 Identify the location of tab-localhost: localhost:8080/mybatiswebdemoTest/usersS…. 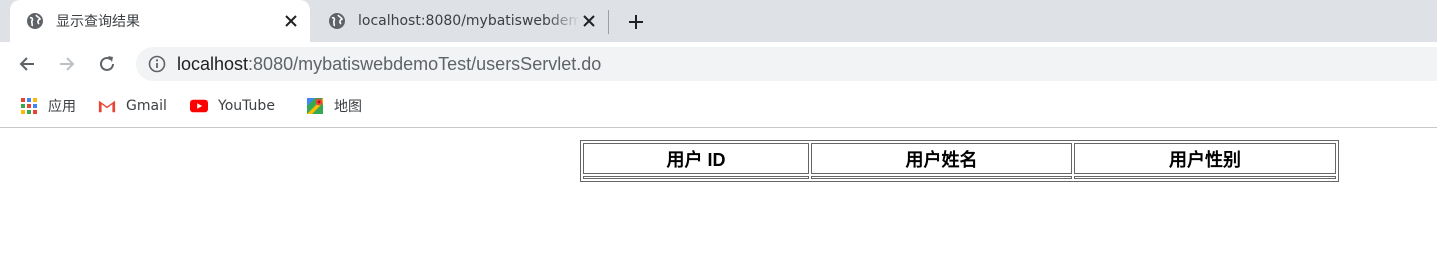
(460, 21).